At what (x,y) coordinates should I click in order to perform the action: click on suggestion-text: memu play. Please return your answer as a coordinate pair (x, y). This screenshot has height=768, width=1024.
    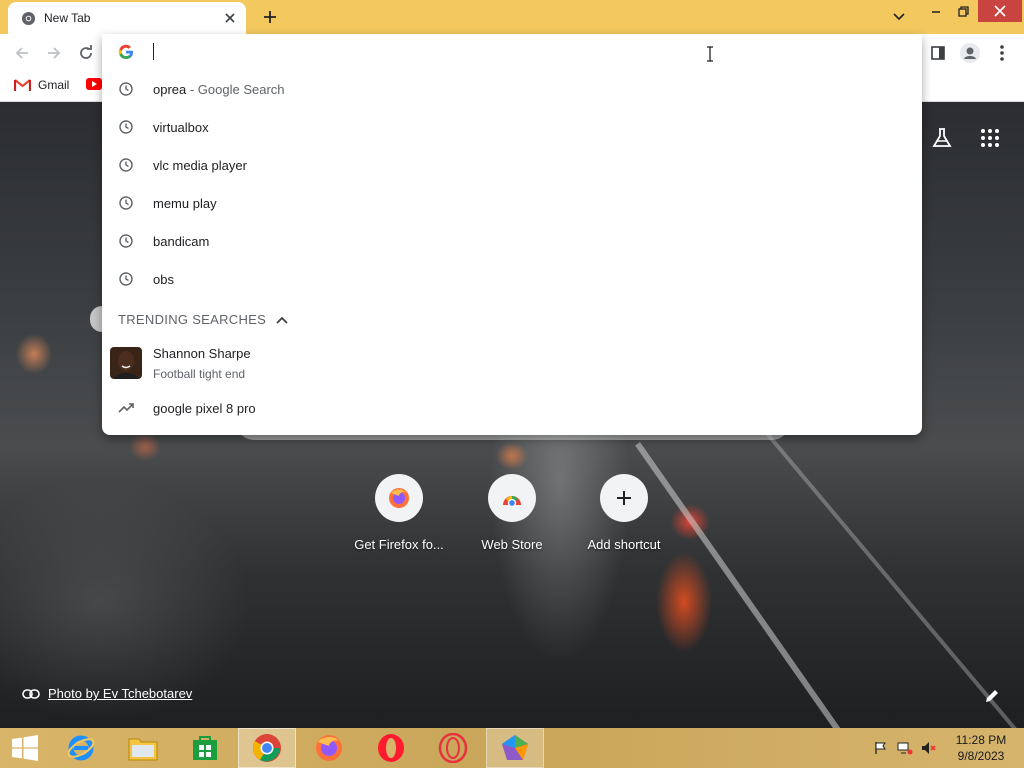
    Looking at the image, I should click on (185, 203).